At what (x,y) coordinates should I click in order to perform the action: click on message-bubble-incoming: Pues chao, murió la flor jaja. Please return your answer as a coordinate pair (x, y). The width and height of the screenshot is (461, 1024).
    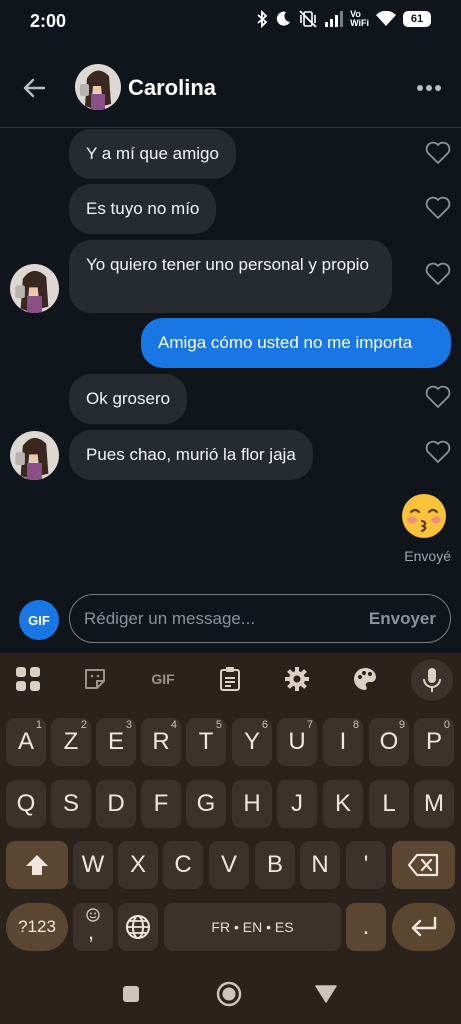
    Looking at the image, I should click on (191, 455).